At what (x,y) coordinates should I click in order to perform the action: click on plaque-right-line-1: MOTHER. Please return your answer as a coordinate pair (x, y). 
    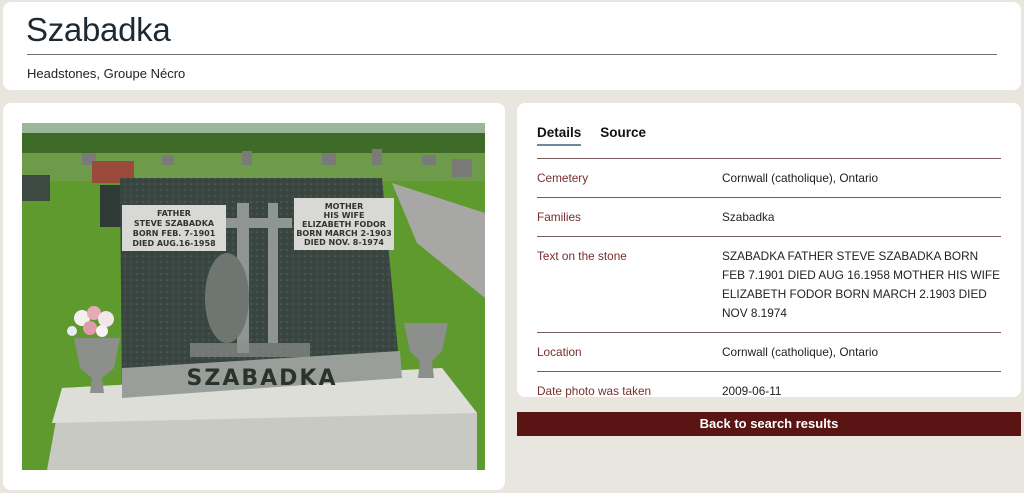
    Looking at the image, I should click on (344, 206).